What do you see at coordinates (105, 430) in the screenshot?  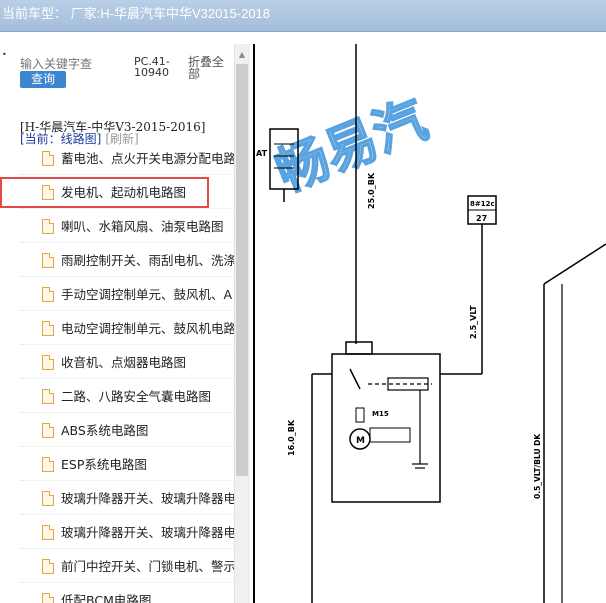 I see `tree-item-label: ABS系统电路图` at bounding box center [105, 430].